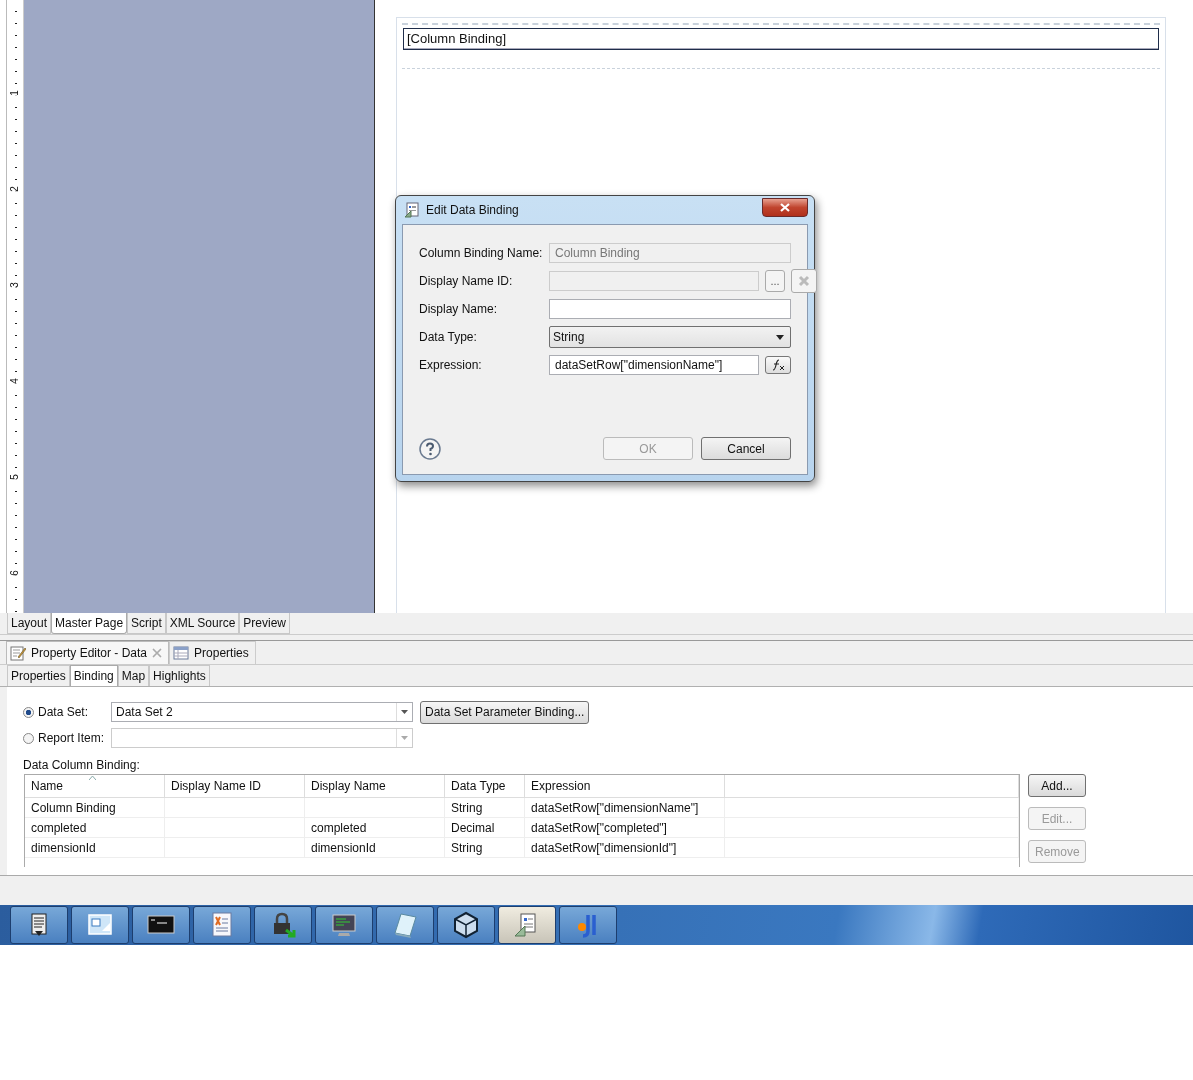 This screenshot has height=1080, width=1193. I want to click on ruler-number: 2, so click(15, 189).